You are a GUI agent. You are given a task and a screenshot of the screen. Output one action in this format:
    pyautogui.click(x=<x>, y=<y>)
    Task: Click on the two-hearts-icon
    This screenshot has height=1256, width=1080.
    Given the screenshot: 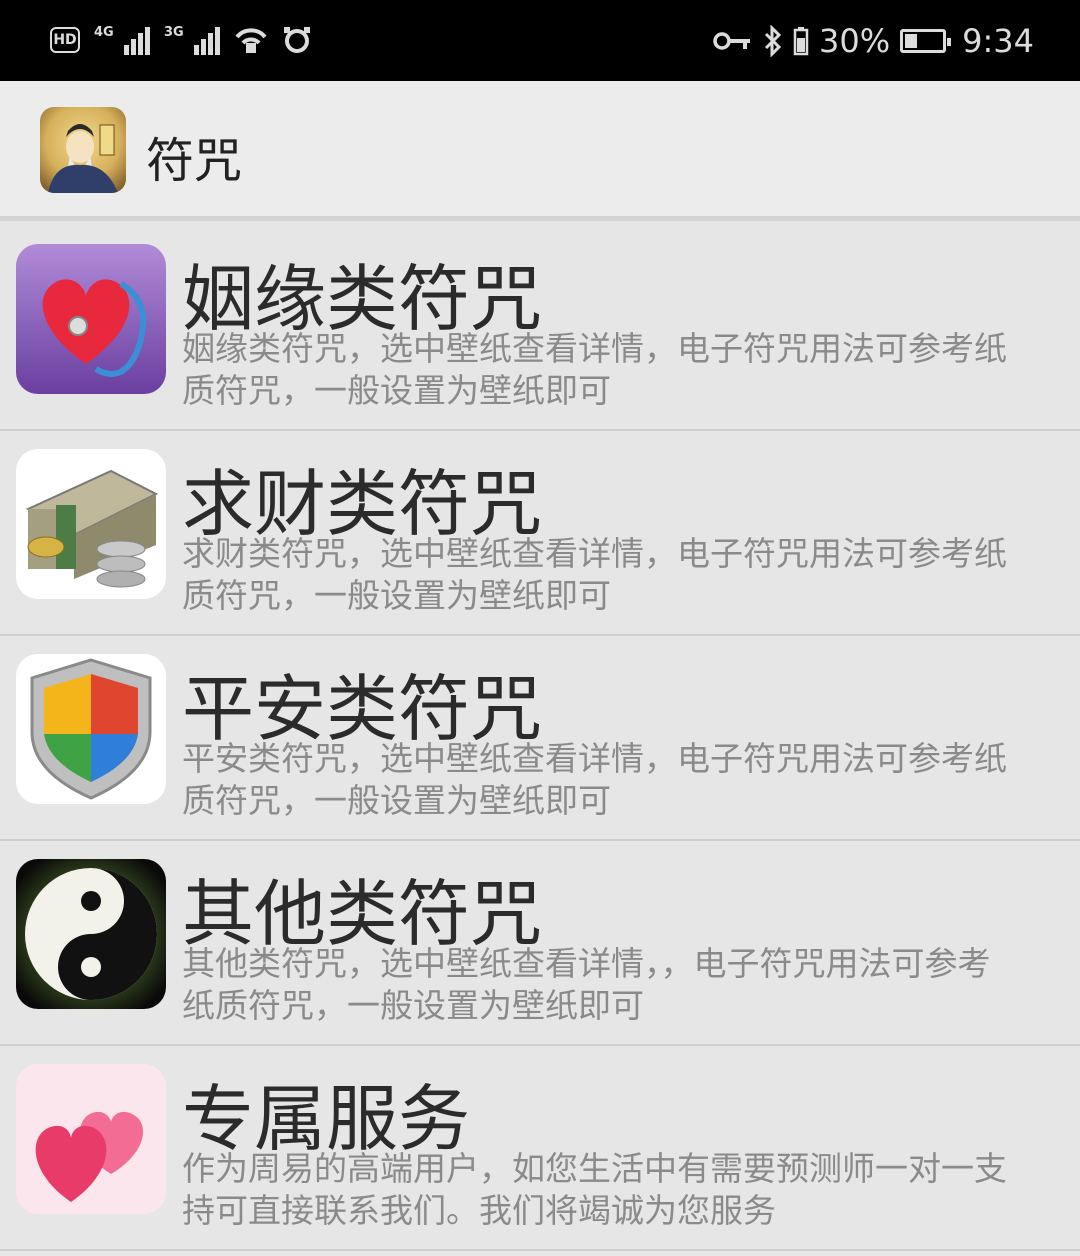 What is the action you would take?
    pyautogui.click(x=91, y=1139)
    